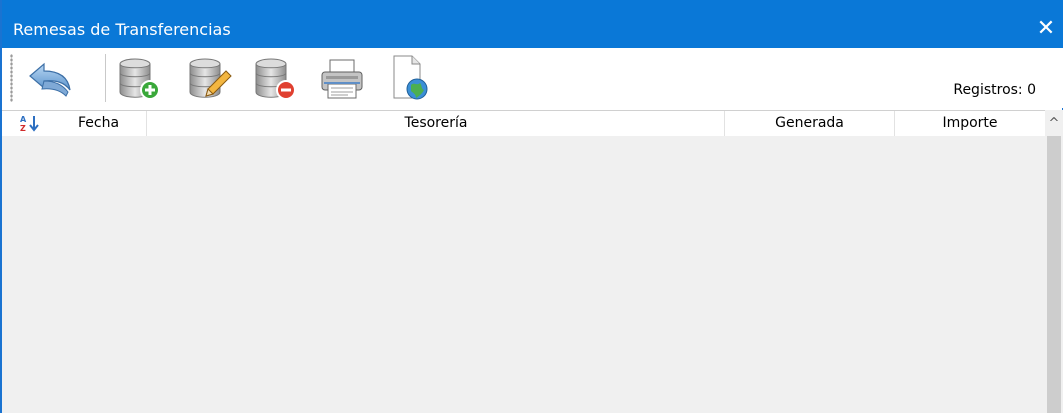 This screenshot has width=1063, height=413. Describe the element at coordinates (23, 128) in the screenshot. I see `svg-text: Z` at that location.